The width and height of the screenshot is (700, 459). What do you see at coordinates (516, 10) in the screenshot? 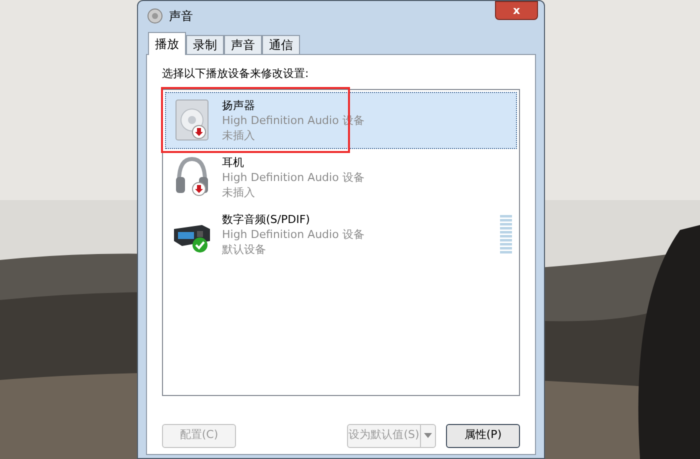
I see `close-button: x` at bounding box center [516, 10].